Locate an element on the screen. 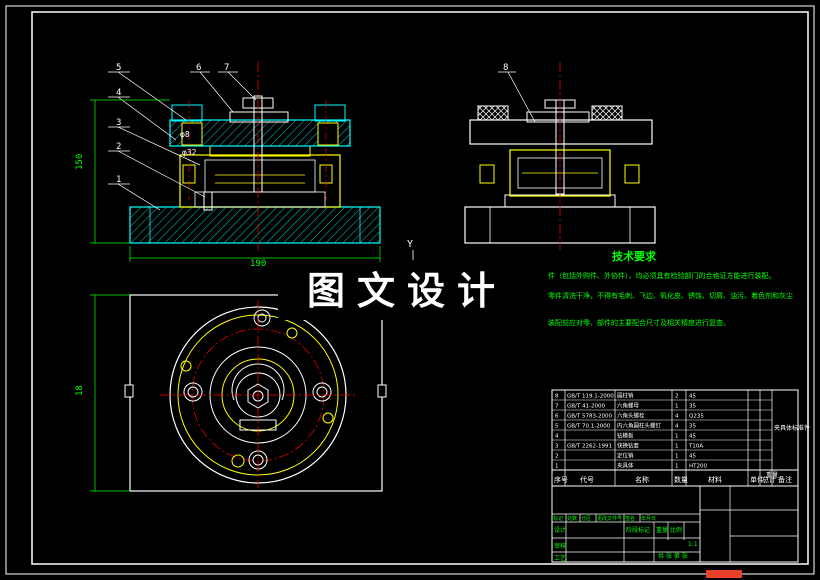 This screenshot has height=580, width=820. bom-header-cell: 代号 is located at coordinates (587, 479).